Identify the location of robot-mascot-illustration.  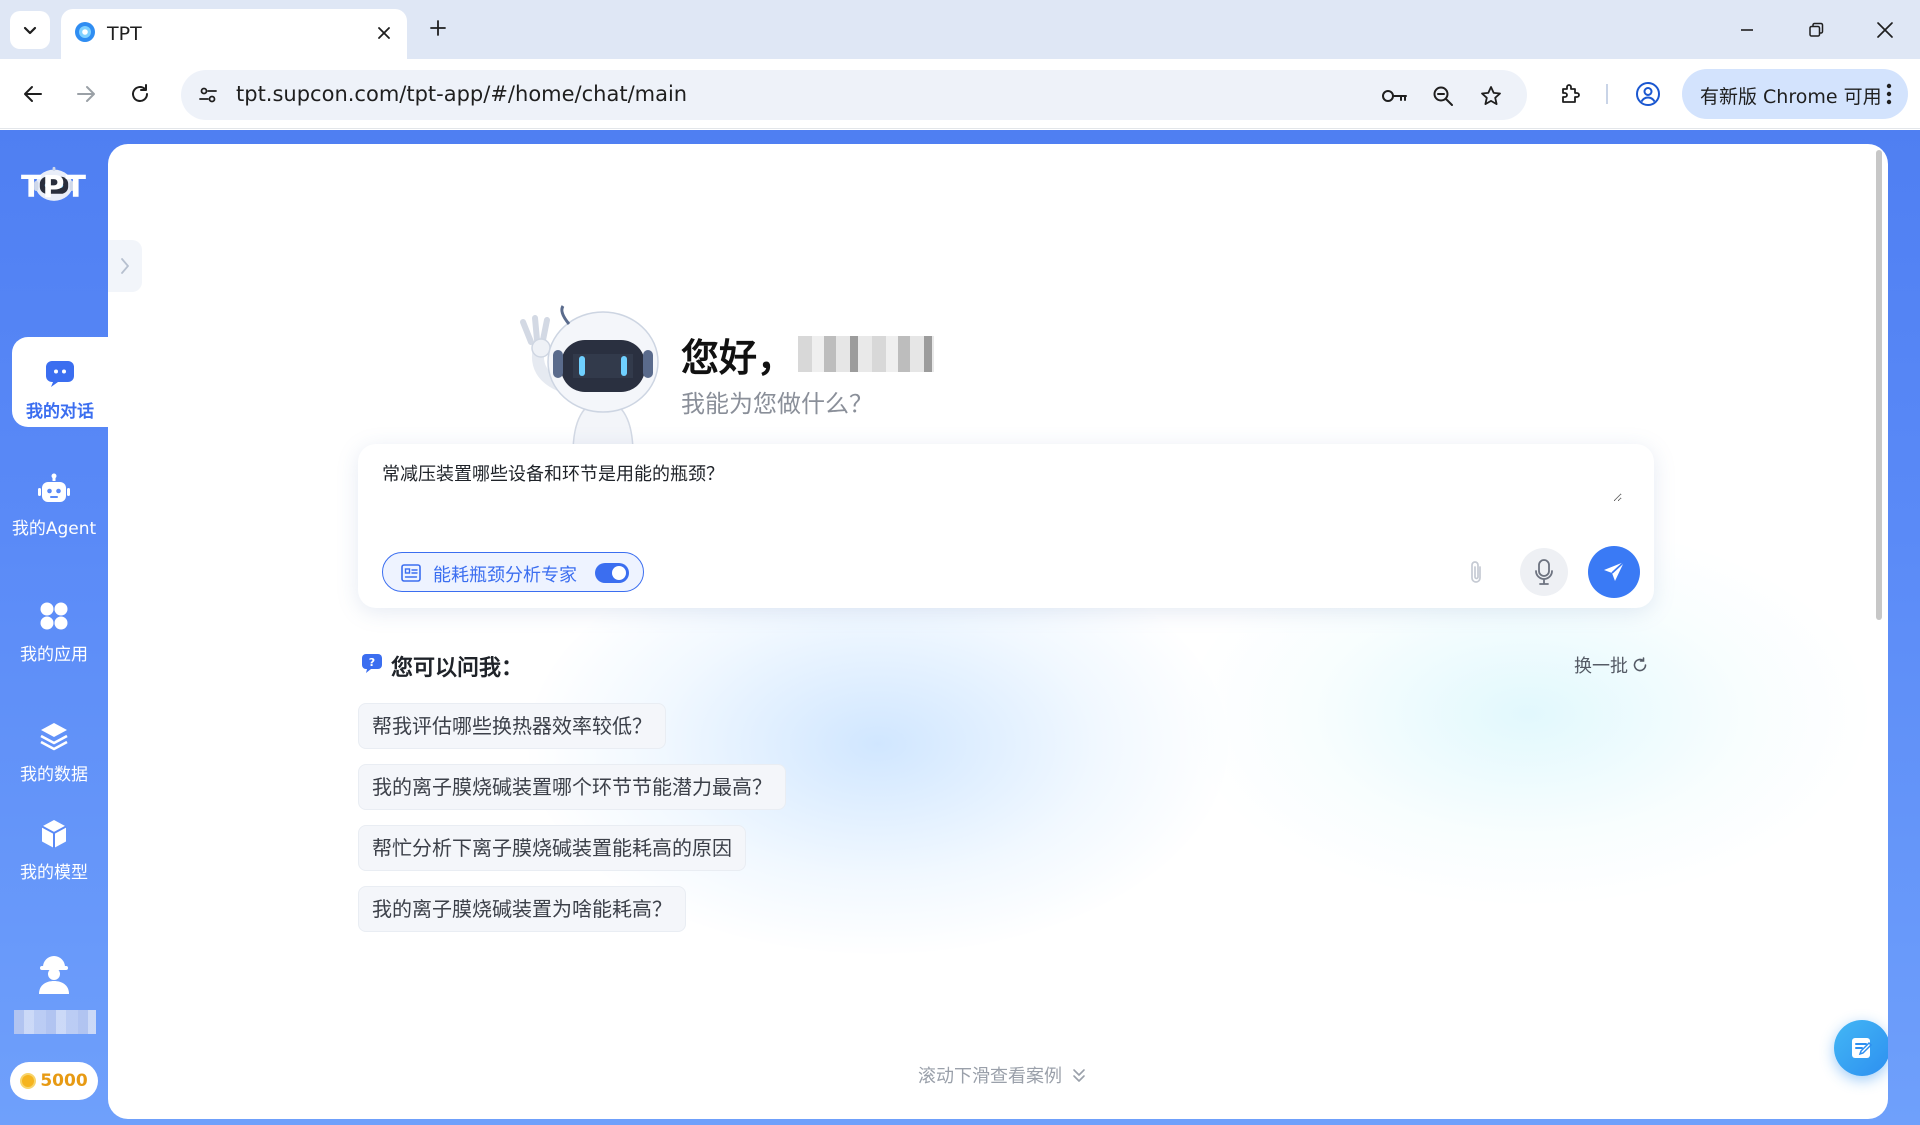
(589, 379).